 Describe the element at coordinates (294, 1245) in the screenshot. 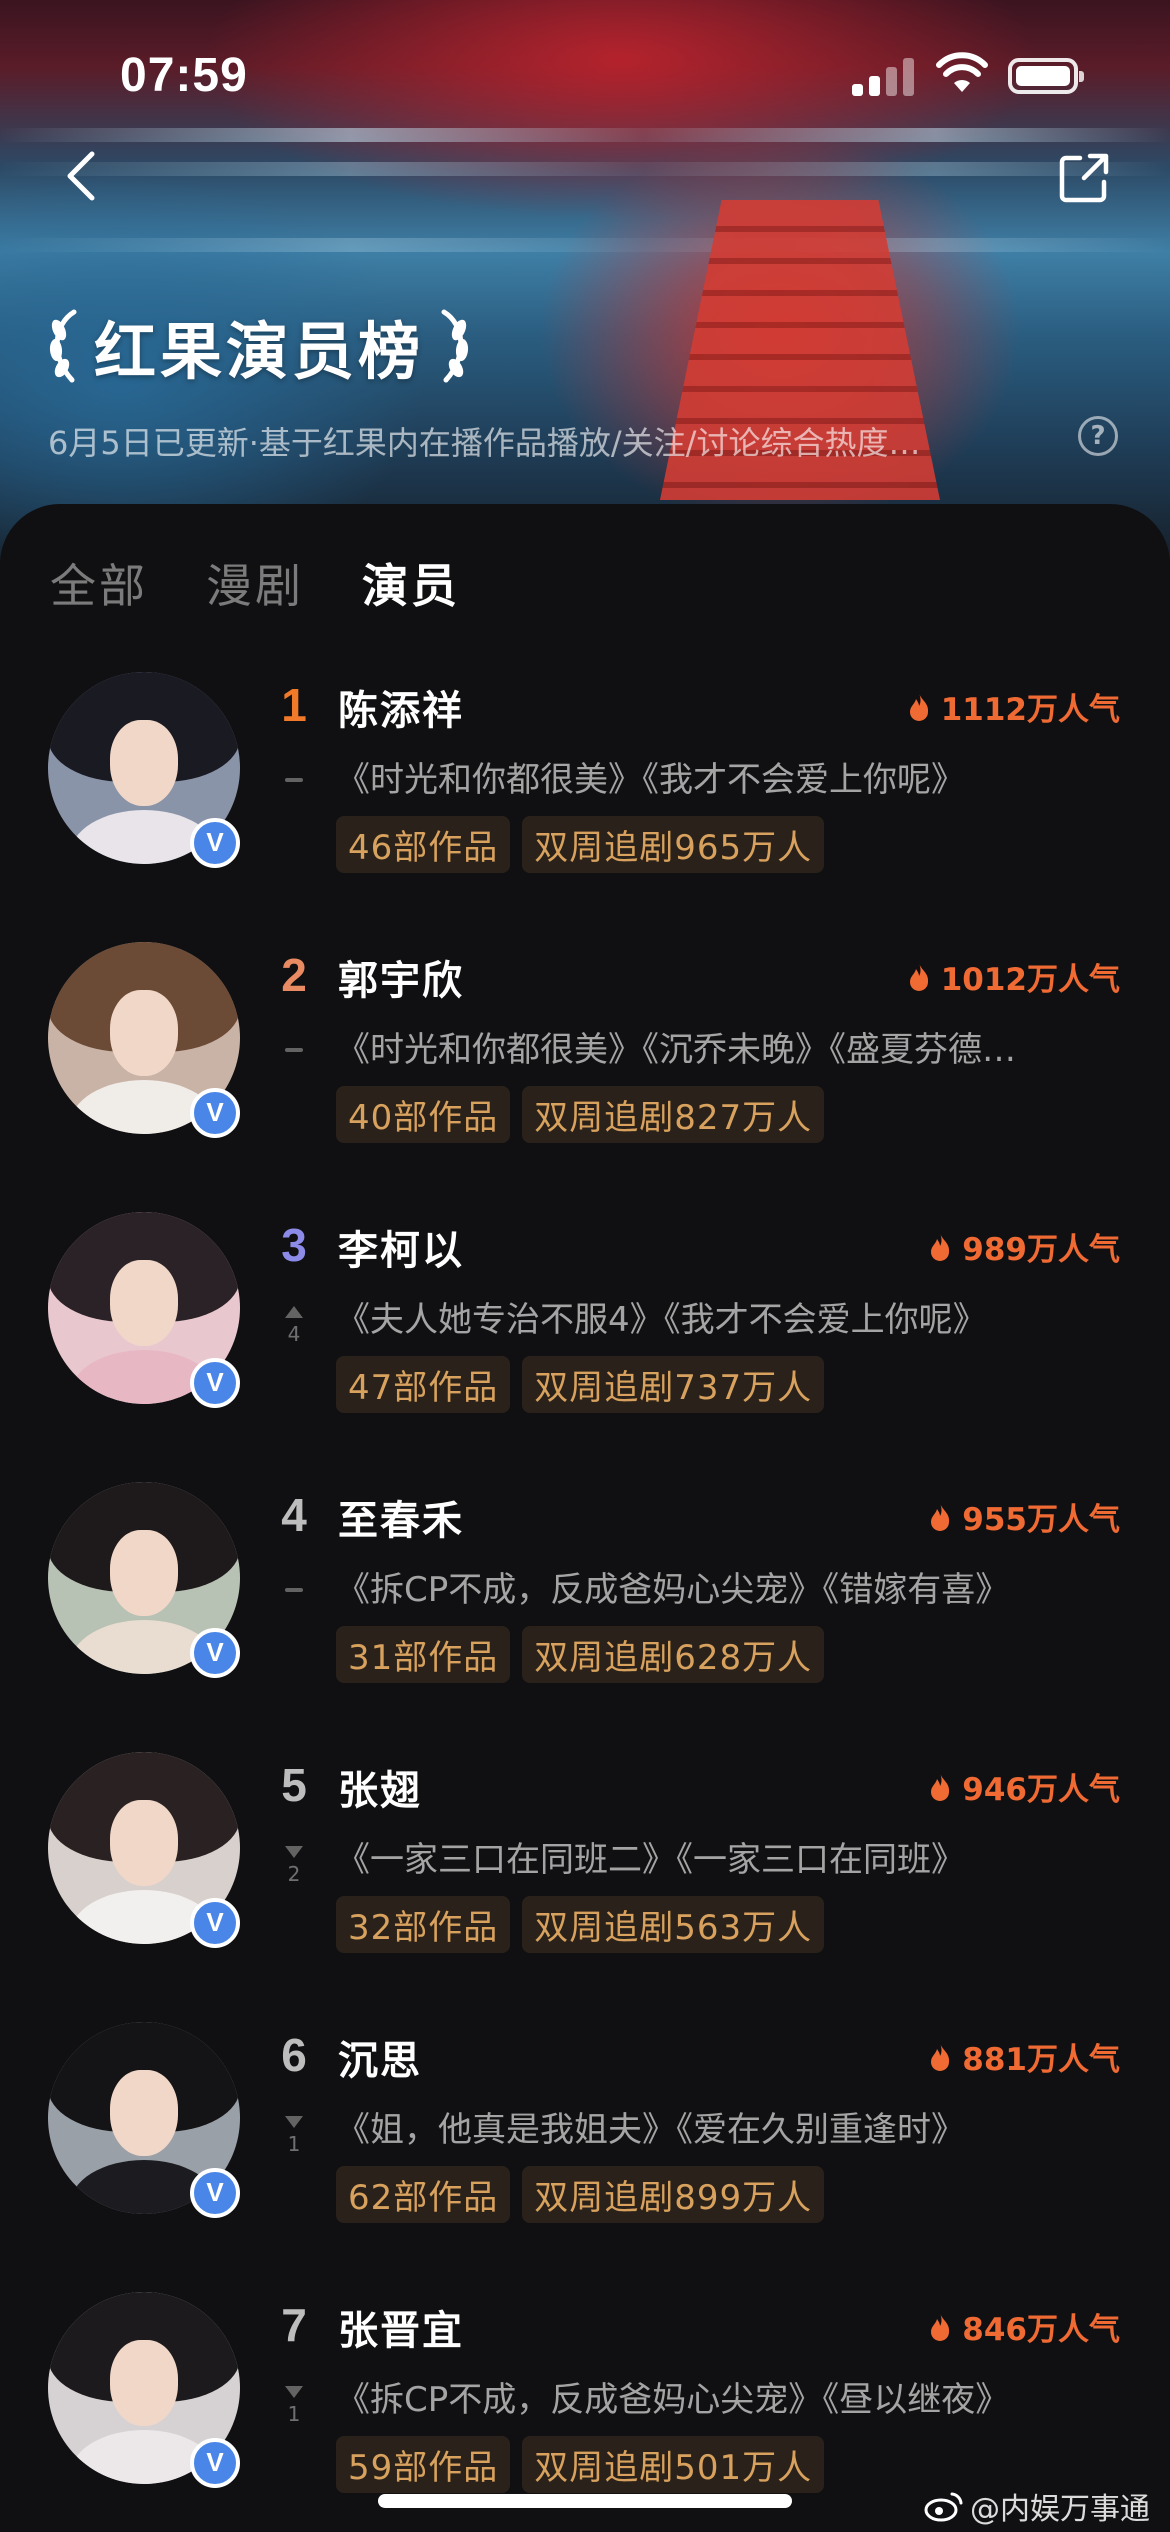

I see `rank-number: 3` at that location.